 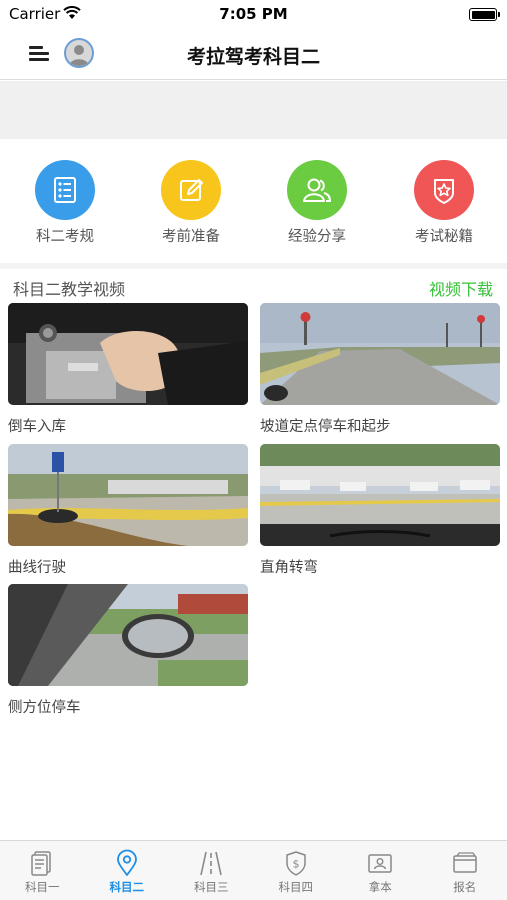 I want to click on video-title: 坡道定点停车和起步, so click(x=325, y=427).